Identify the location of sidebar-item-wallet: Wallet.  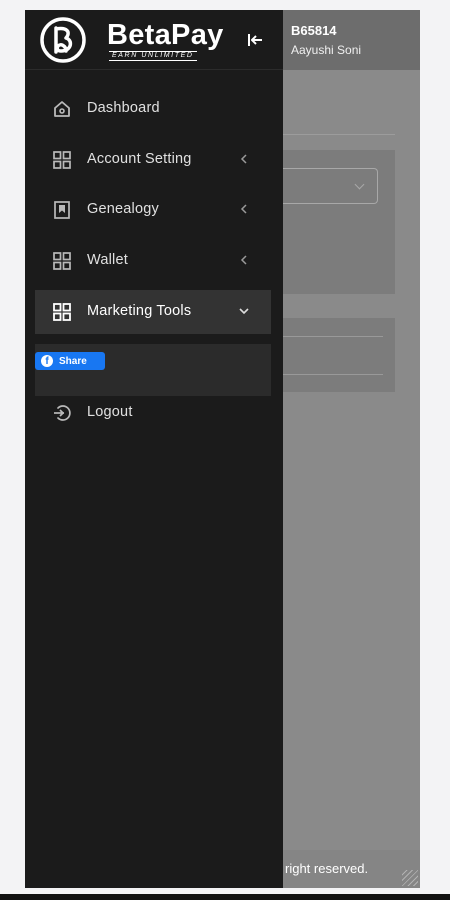
(153, 261).